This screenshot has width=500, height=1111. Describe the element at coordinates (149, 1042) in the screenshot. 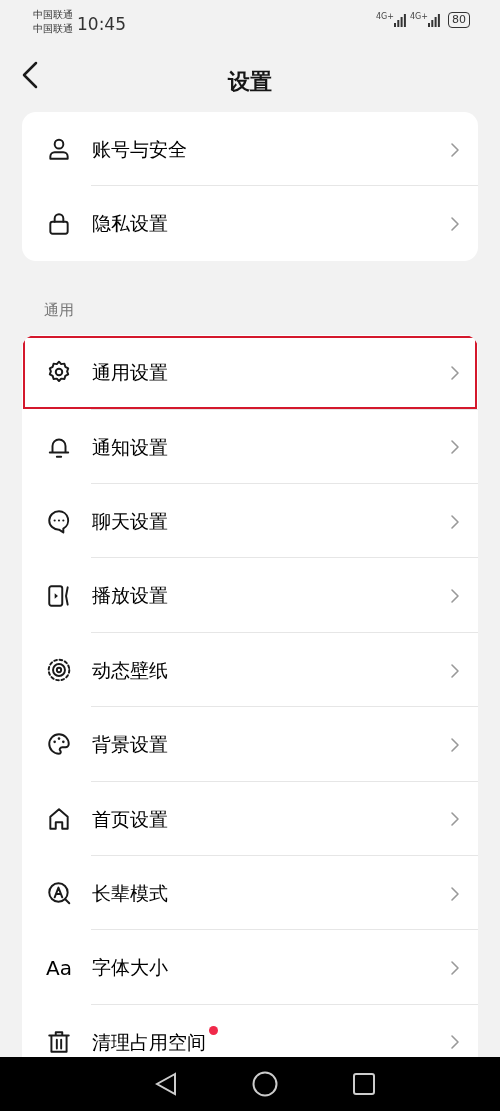

I see `item-label: 清理占用空间` at that location.